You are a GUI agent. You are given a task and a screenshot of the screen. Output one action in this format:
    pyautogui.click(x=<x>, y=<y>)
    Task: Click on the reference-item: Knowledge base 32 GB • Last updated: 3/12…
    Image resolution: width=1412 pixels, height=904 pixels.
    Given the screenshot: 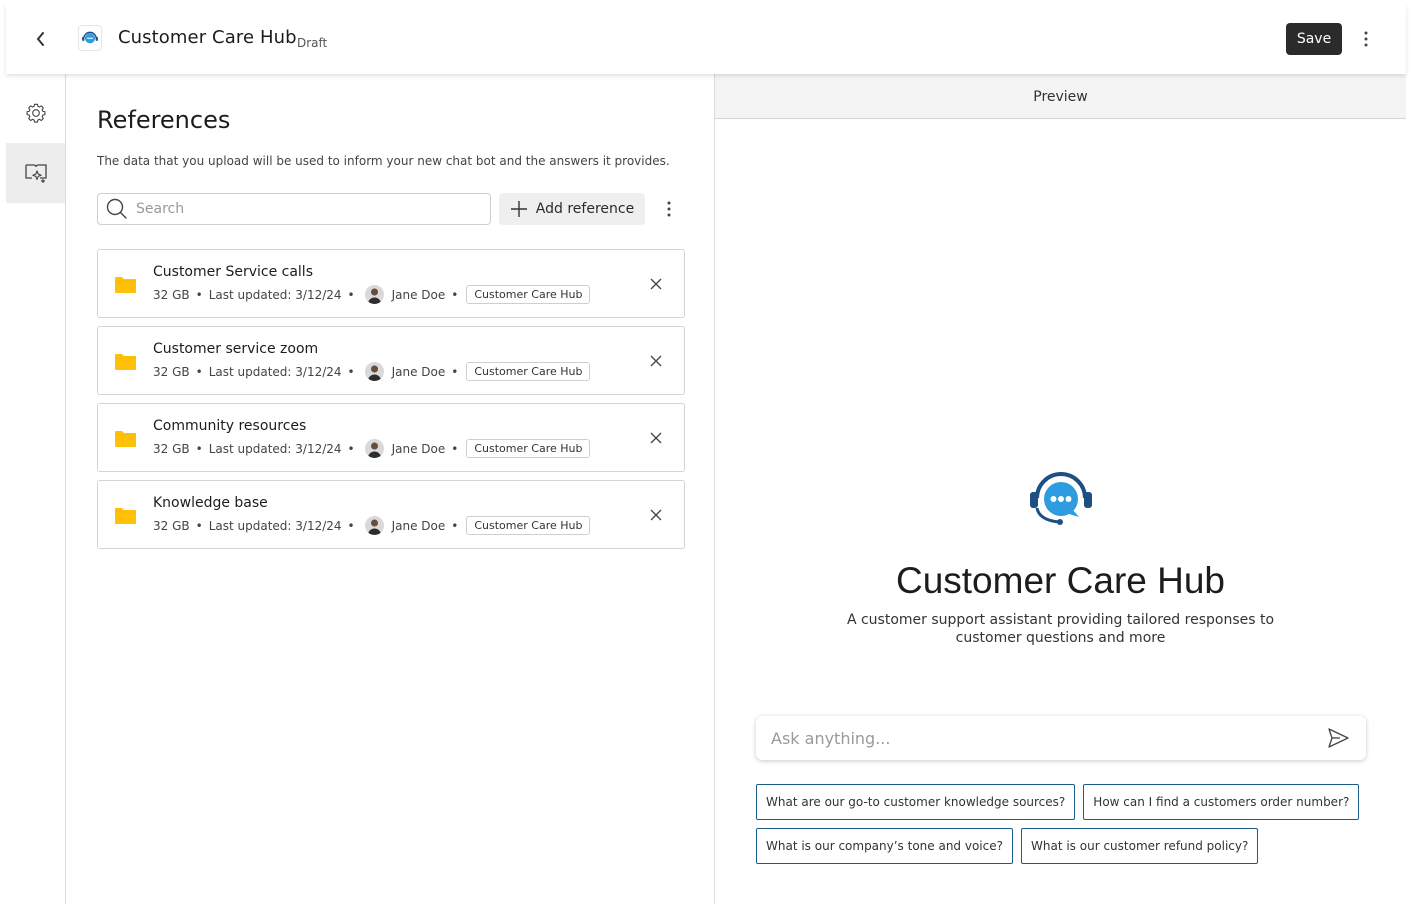 What is the action you would take?
    pyautogui.click(x=391, y=514)
    